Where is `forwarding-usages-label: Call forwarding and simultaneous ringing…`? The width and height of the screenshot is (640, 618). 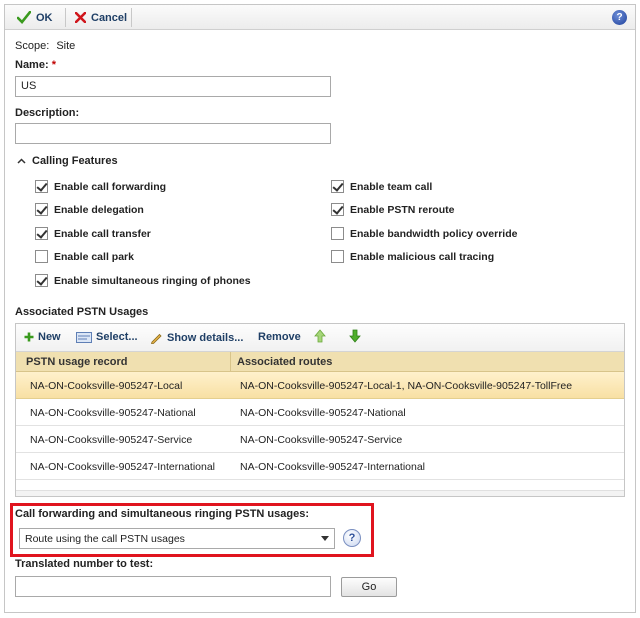 forwarding-usages-label: Call forwarding and simultaneous ringing… is located at coordinates (162, 514).